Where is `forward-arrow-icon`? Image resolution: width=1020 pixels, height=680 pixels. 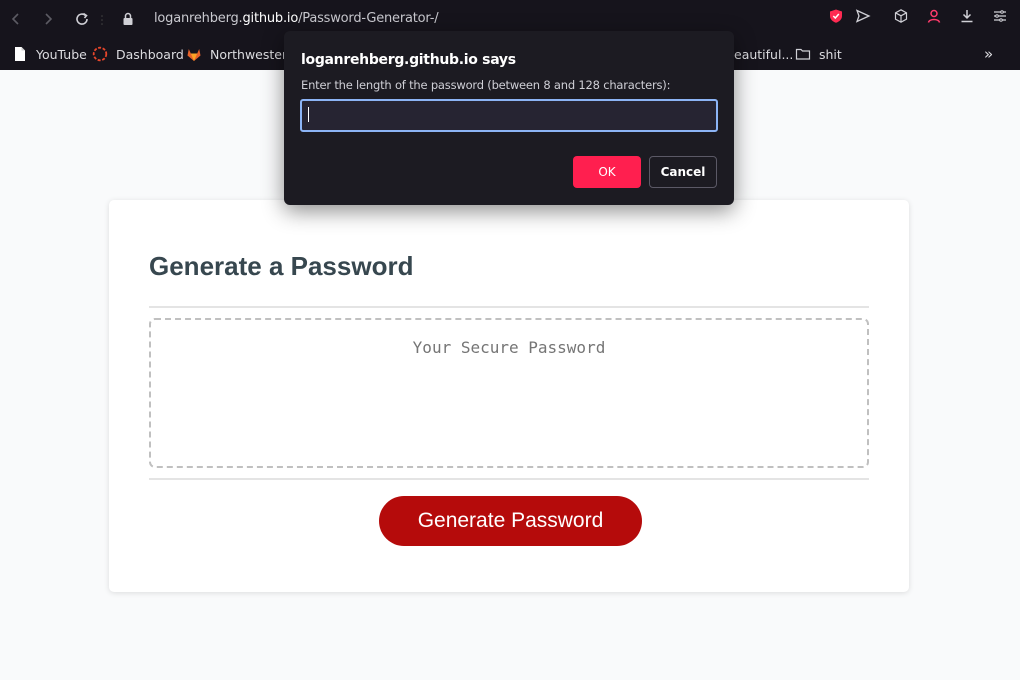 forward-arrow-icon is located at coordinates (49, 19).